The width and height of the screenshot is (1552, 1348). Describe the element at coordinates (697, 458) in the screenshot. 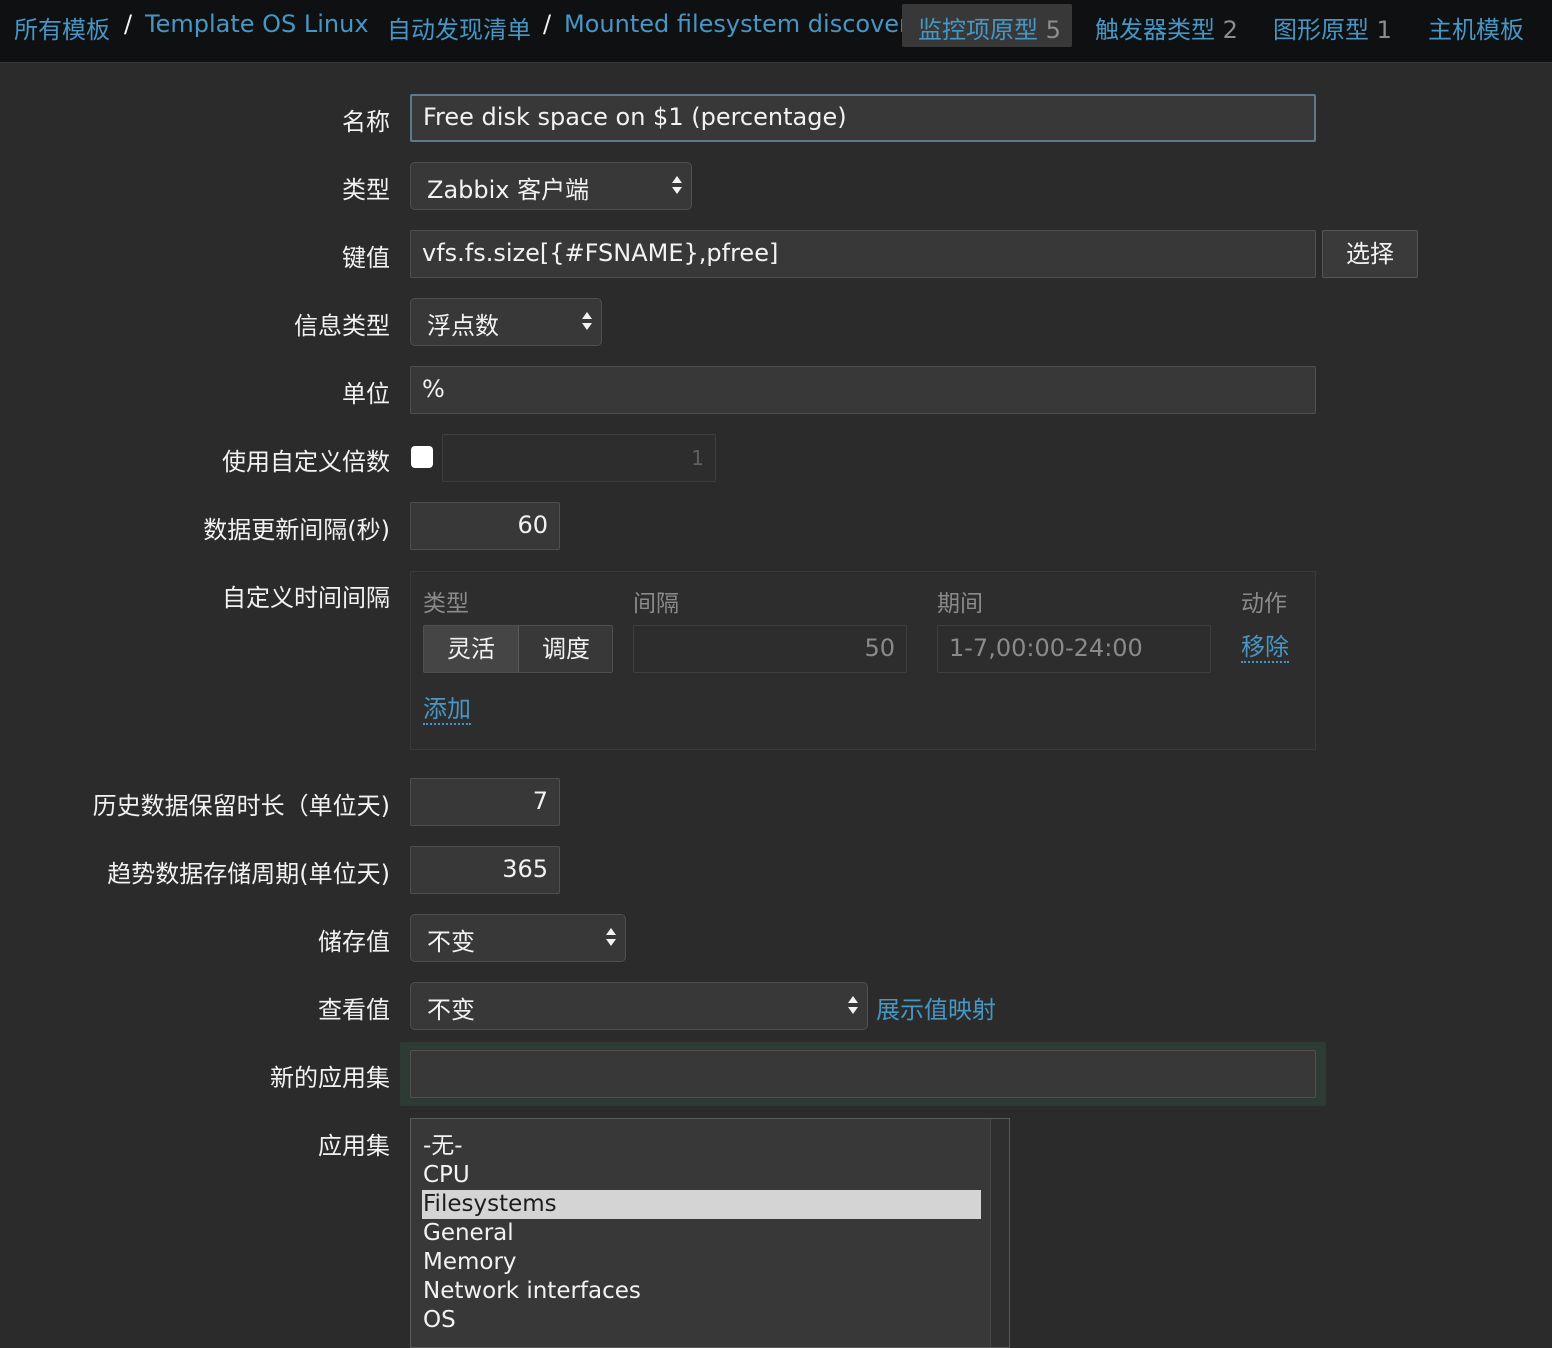

I see `multiplier-value: 1` at that location.